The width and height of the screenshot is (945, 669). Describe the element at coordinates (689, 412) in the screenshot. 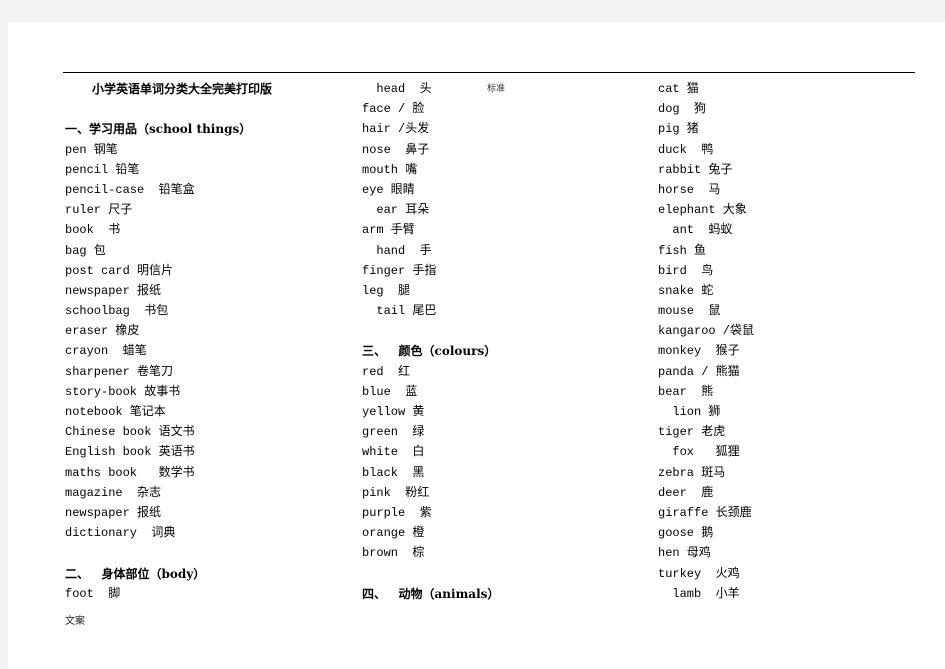

I see `vocab-entry: lion 狮` at that location.